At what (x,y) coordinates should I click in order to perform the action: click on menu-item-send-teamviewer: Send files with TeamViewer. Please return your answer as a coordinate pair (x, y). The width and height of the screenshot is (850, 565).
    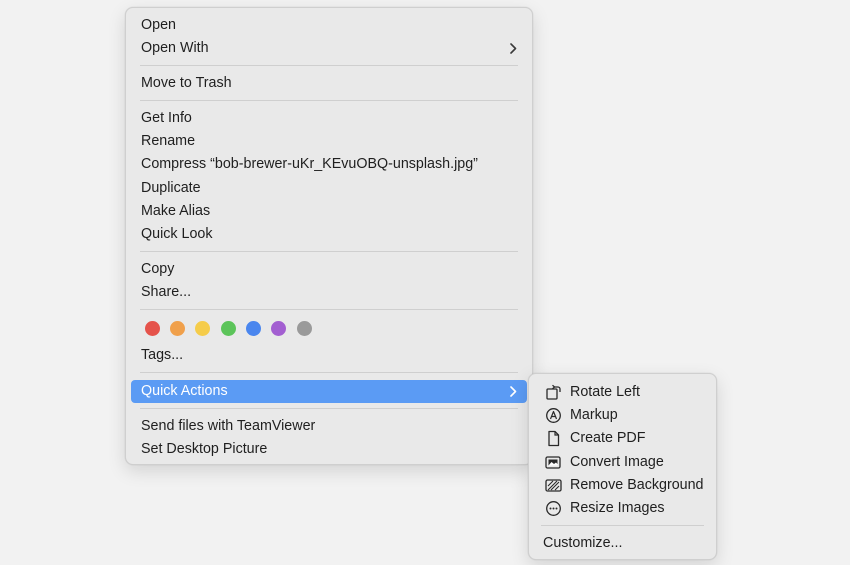
    Looking at the image, I should click on (329, 426).